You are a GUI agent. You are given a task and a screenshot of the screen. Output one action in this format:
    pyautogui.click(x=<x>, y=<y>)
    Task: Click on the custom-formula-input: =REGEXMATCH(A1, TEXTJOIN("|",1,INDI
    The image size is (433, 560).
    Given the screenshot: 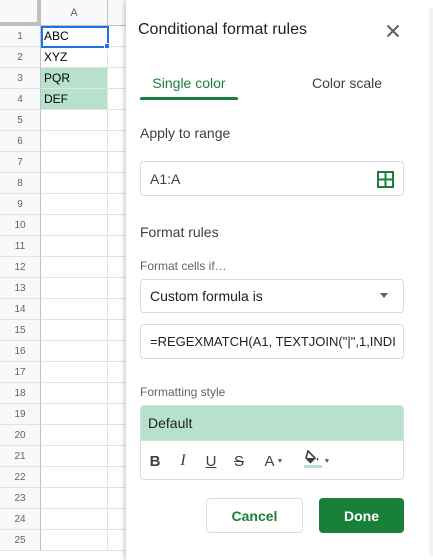 What is the action you would take?
    pyautogui.click(x=272, y=341)
    